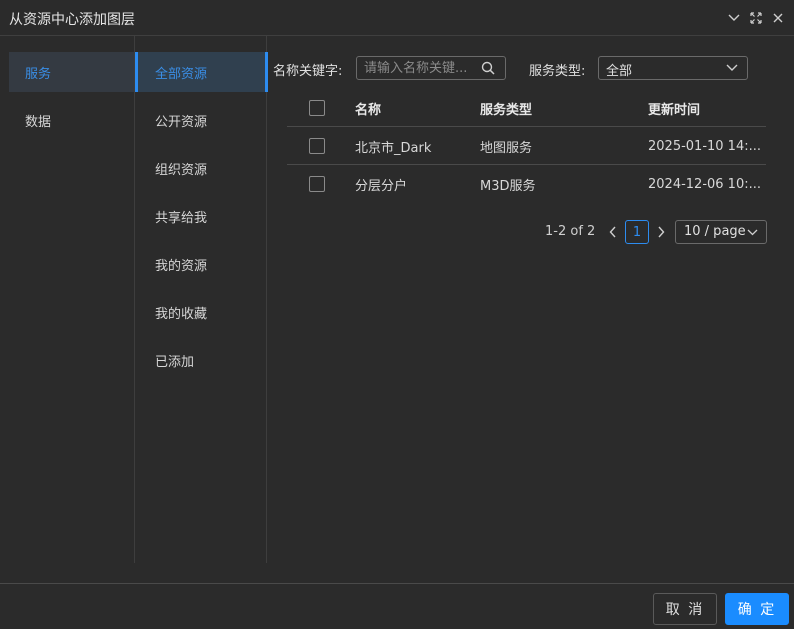 The height and width of the screenshot is (629, 794). Describe the element at coordinates (393, 148) in the screenshot. I see `row-name: 北京市_Dark` at that location.